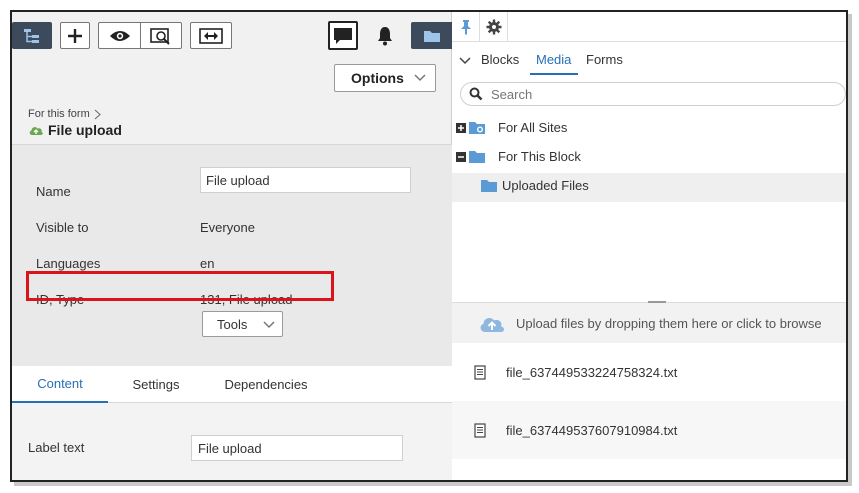 The image size is (859, 493). I want to click on bell-icon, so click(385, 35).